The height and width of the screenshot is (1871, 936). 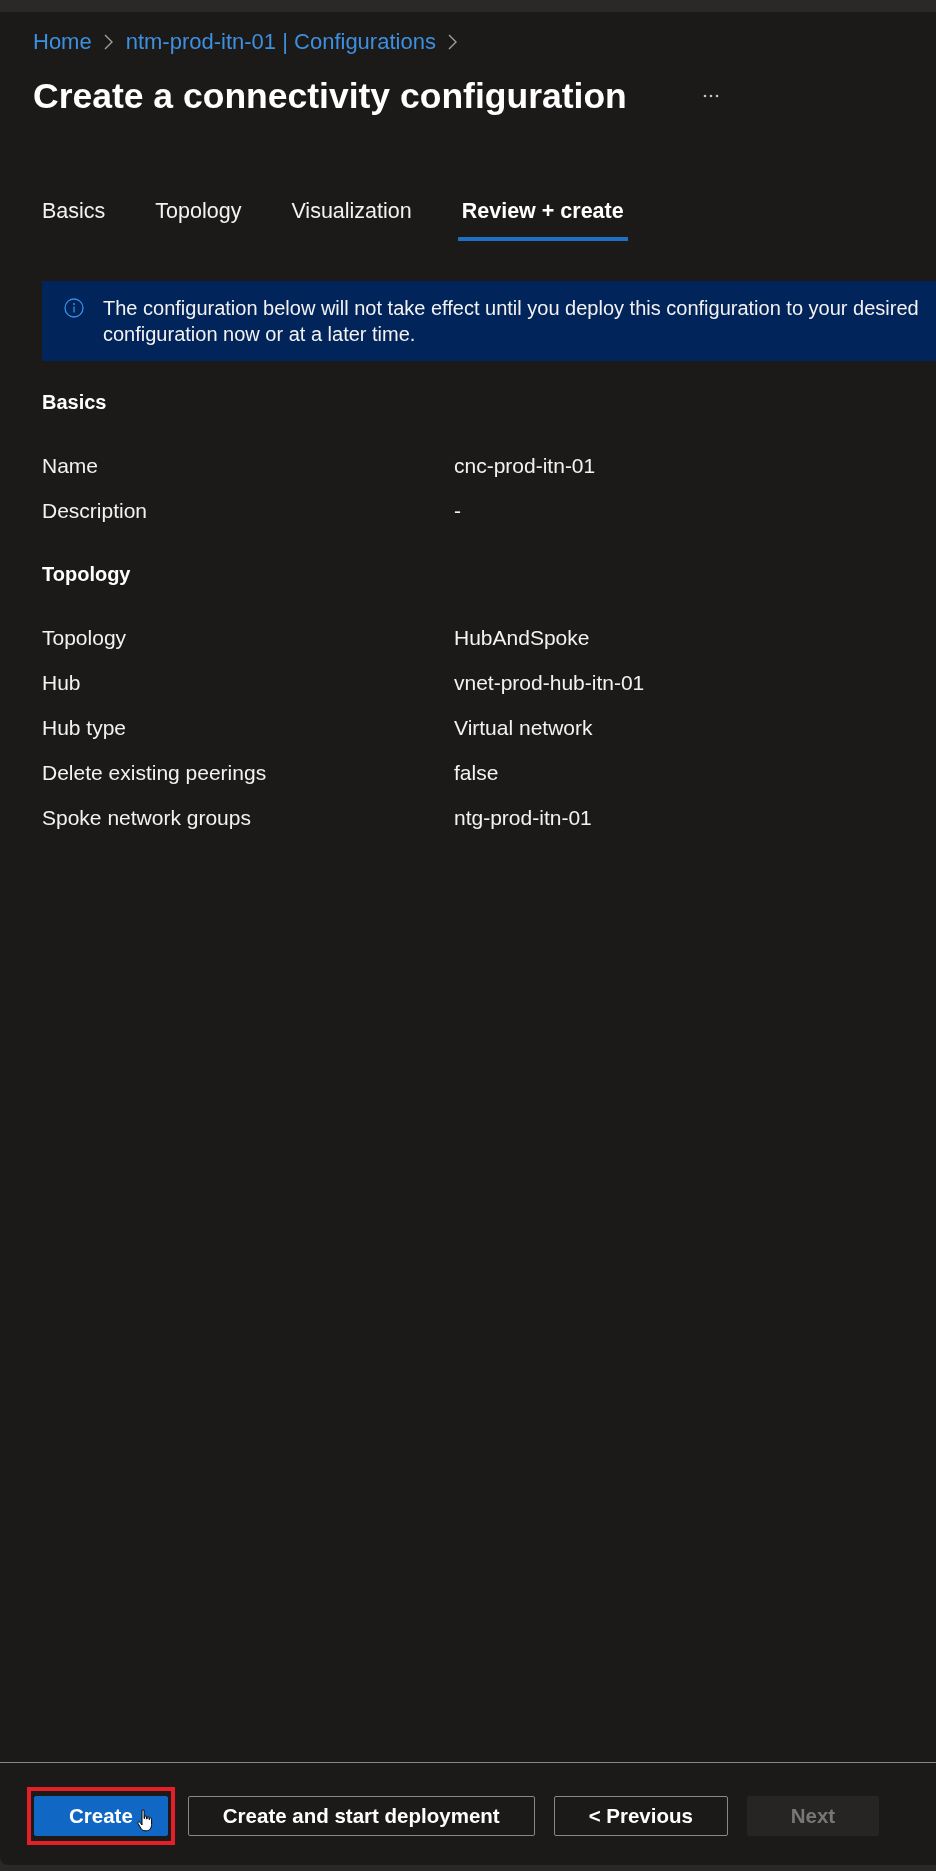 I want to click on field-label: Topology, so click(x=85, y=638).